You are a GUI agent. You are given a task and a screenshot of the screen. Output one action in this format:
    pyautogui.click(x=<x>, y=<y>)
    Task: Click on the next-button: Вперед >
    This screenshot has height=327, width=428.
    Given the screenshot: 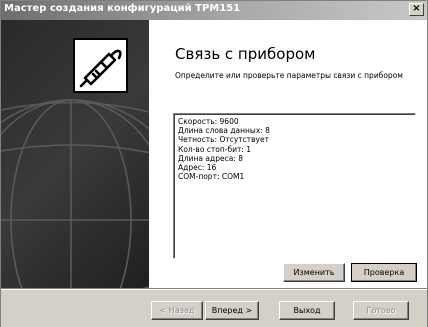 What is the action you would take?
    pyautogui.click(x=232, y=310)
    